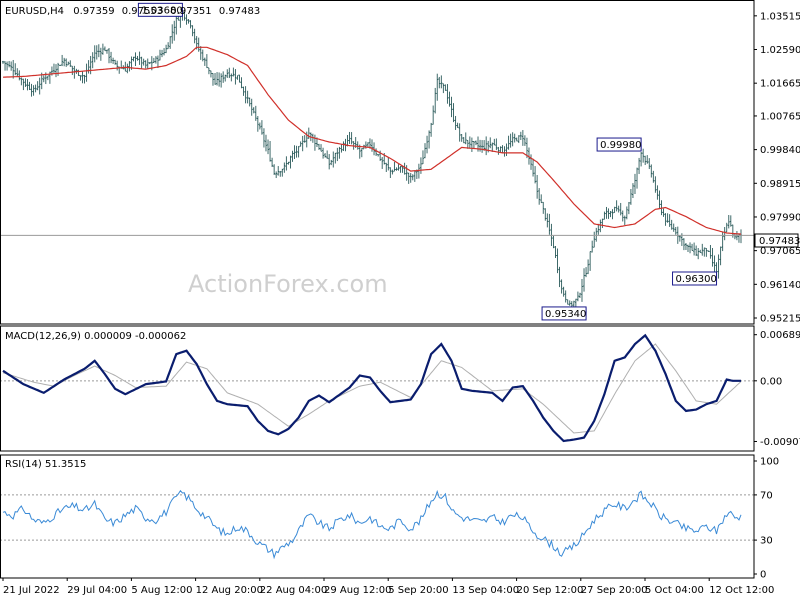  Describe the element at coordinates (780, 251) in the screenshot. I see `price-tick-label: 0.97065` at that location.